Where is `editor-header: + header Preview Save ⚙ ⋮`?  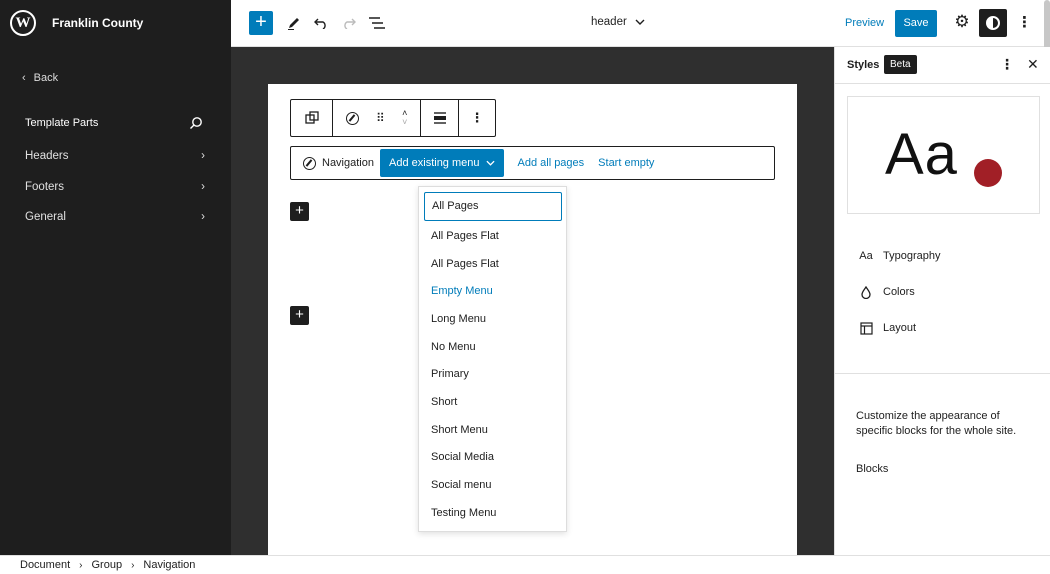 editor-header: + header Preview Save ⚙ ⋮ is located at coordinates (640, 30).